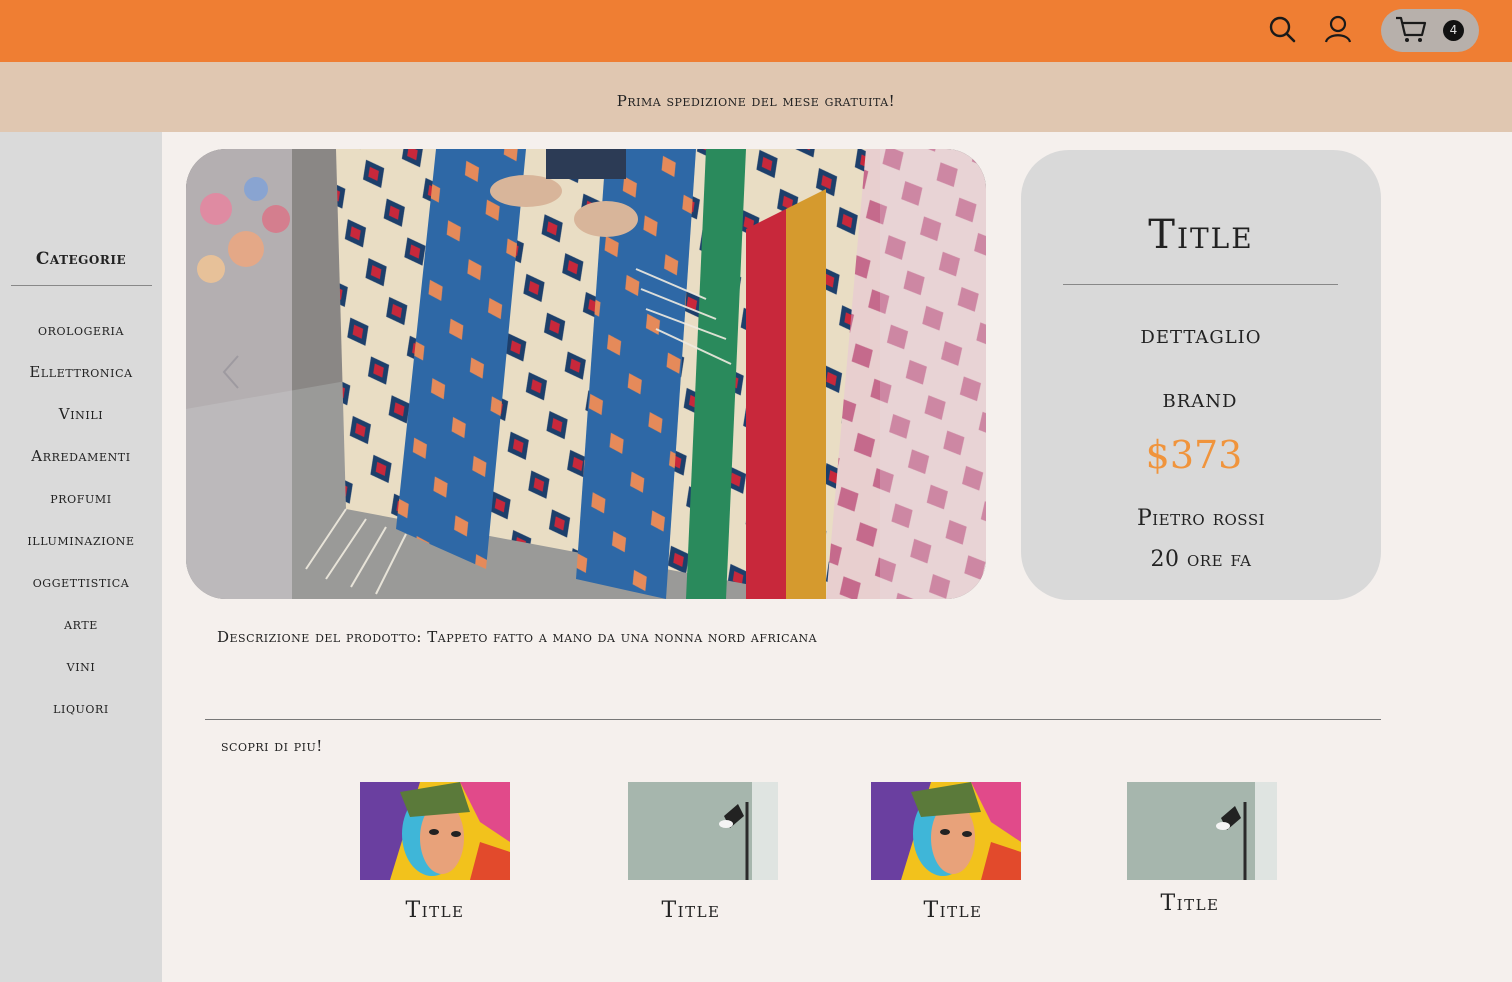 This screenshot has height=982, width=1512. What do you see at coordinates (81, 594) in the screenshot?
I see `sidebar-item-oggettistica: oggettistica` at bounding box center [81, 594].